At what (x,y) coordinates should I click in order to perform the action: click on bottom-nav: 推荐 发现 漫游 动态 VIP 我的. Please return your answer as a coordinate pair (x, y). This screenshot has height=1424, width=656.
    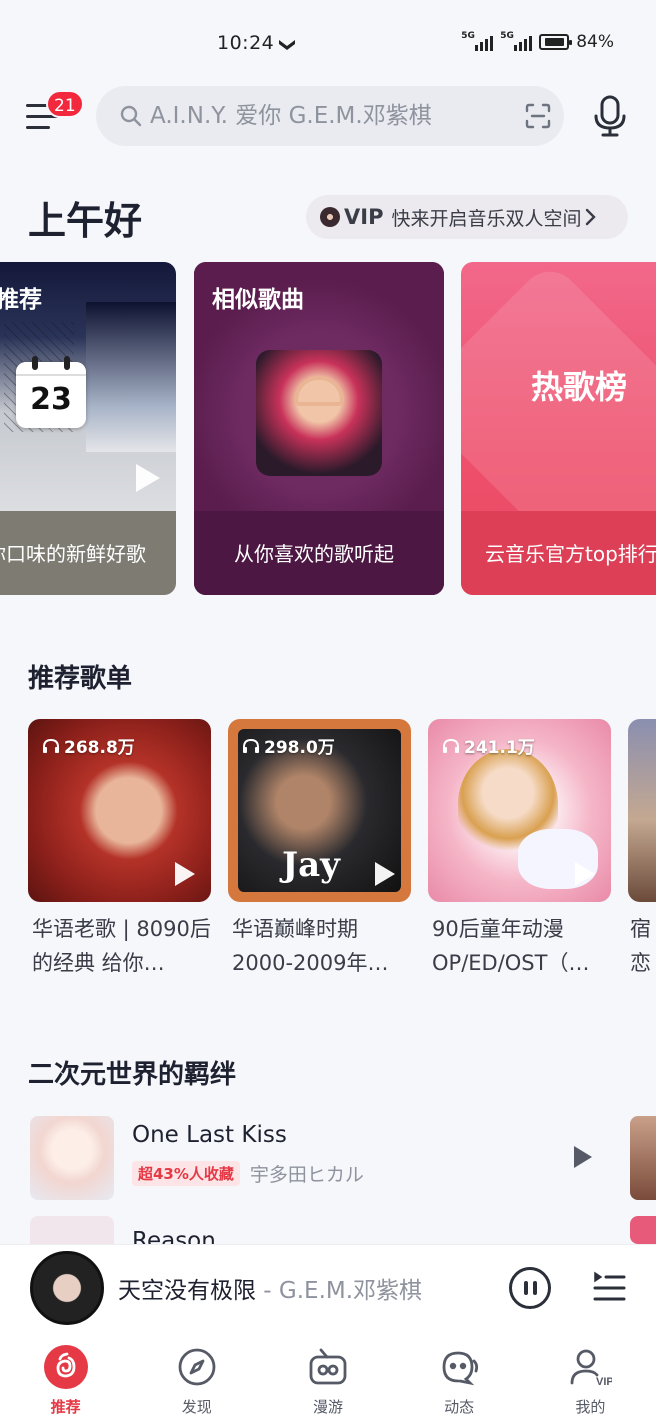
    Looking at the image, I should click on (328, 1376).